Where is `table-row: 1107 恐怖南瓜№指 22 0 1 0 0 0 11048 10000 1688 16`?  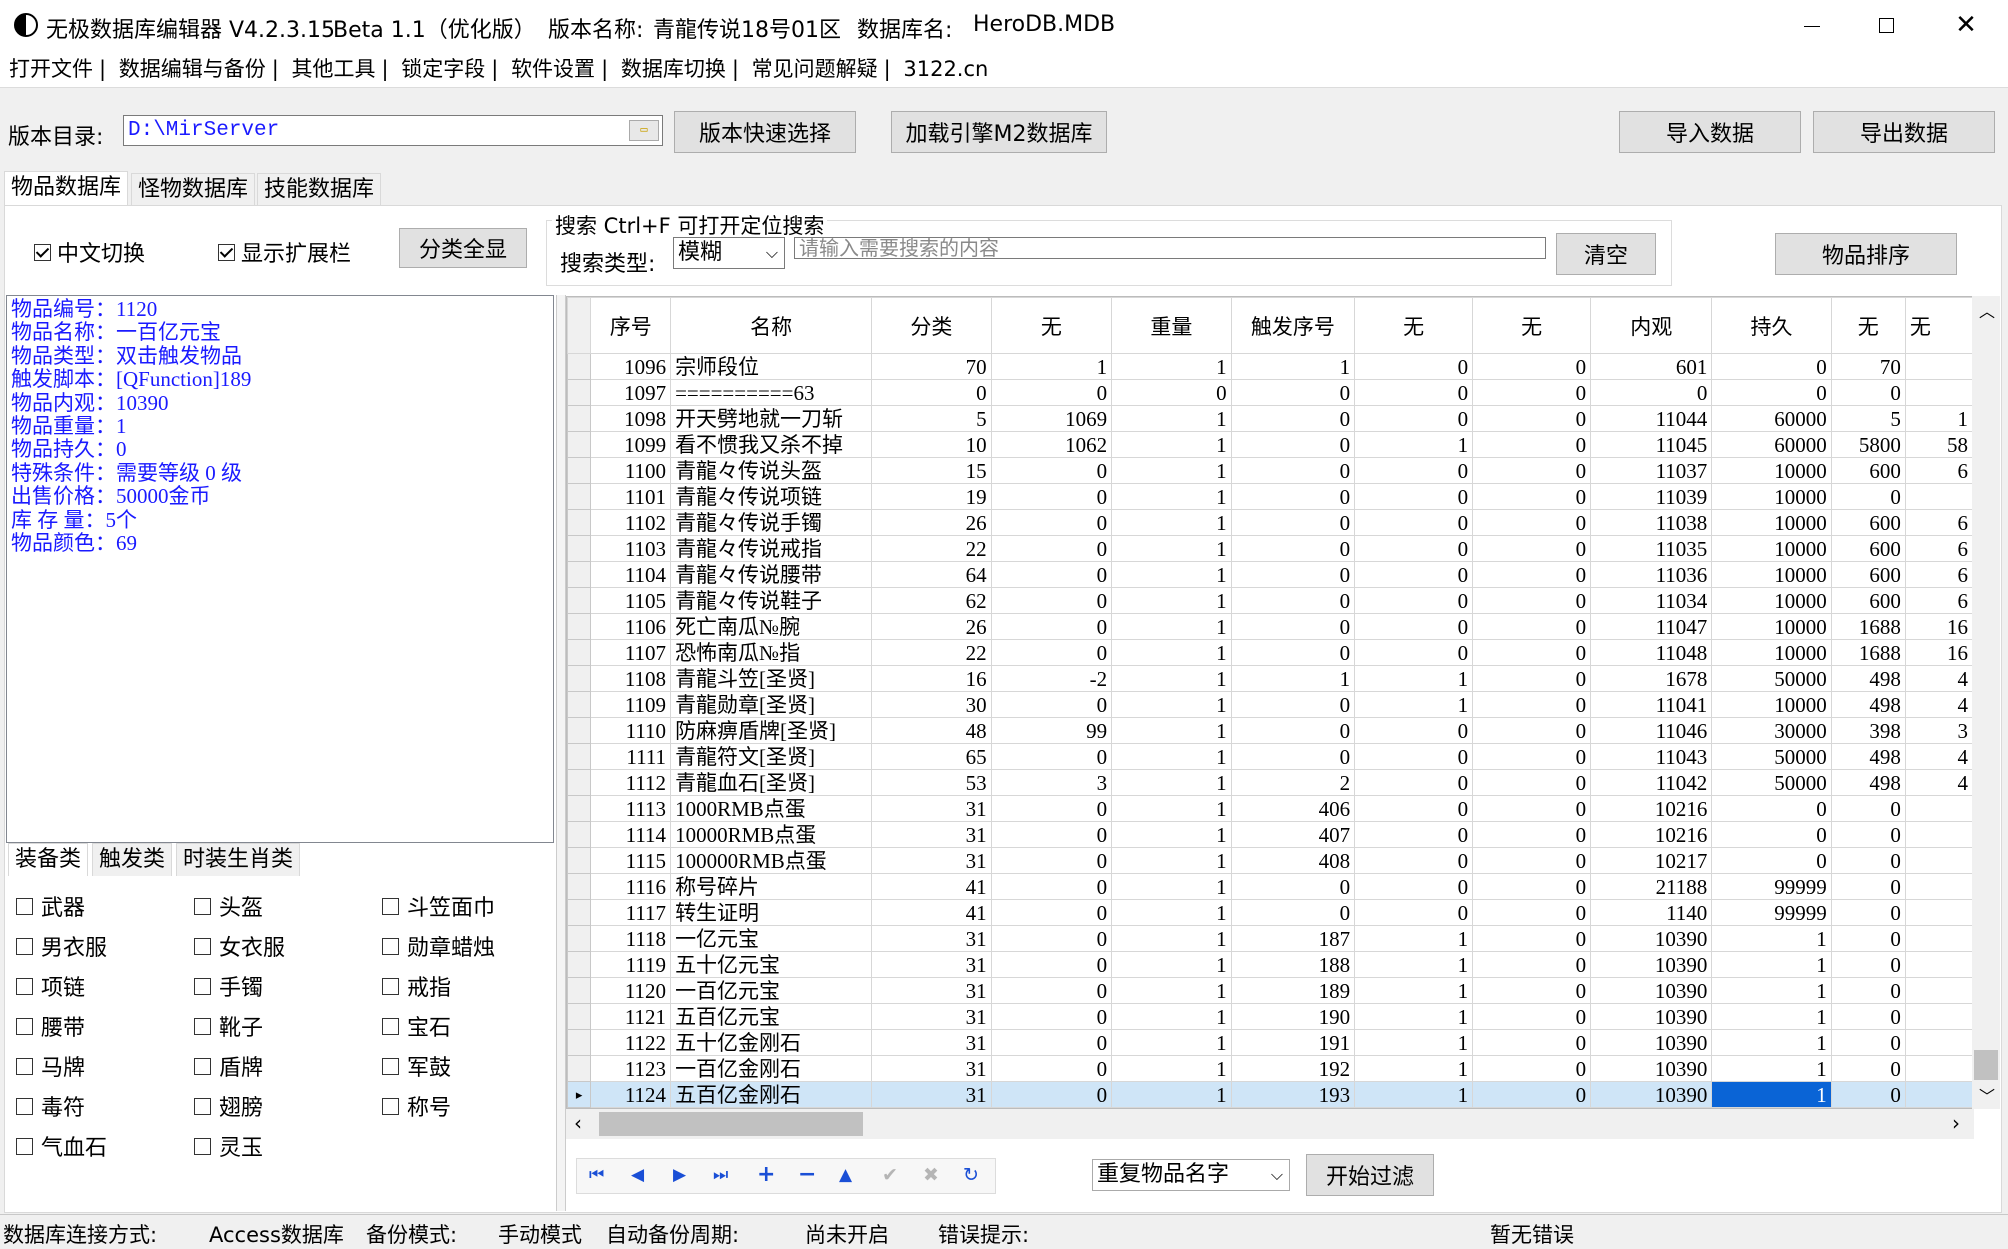
table-row: 1107 恐怖南瓜№指 22 0 1 0 0 0 11048 10000 1688 16 is located at coordinates (1270, 652).